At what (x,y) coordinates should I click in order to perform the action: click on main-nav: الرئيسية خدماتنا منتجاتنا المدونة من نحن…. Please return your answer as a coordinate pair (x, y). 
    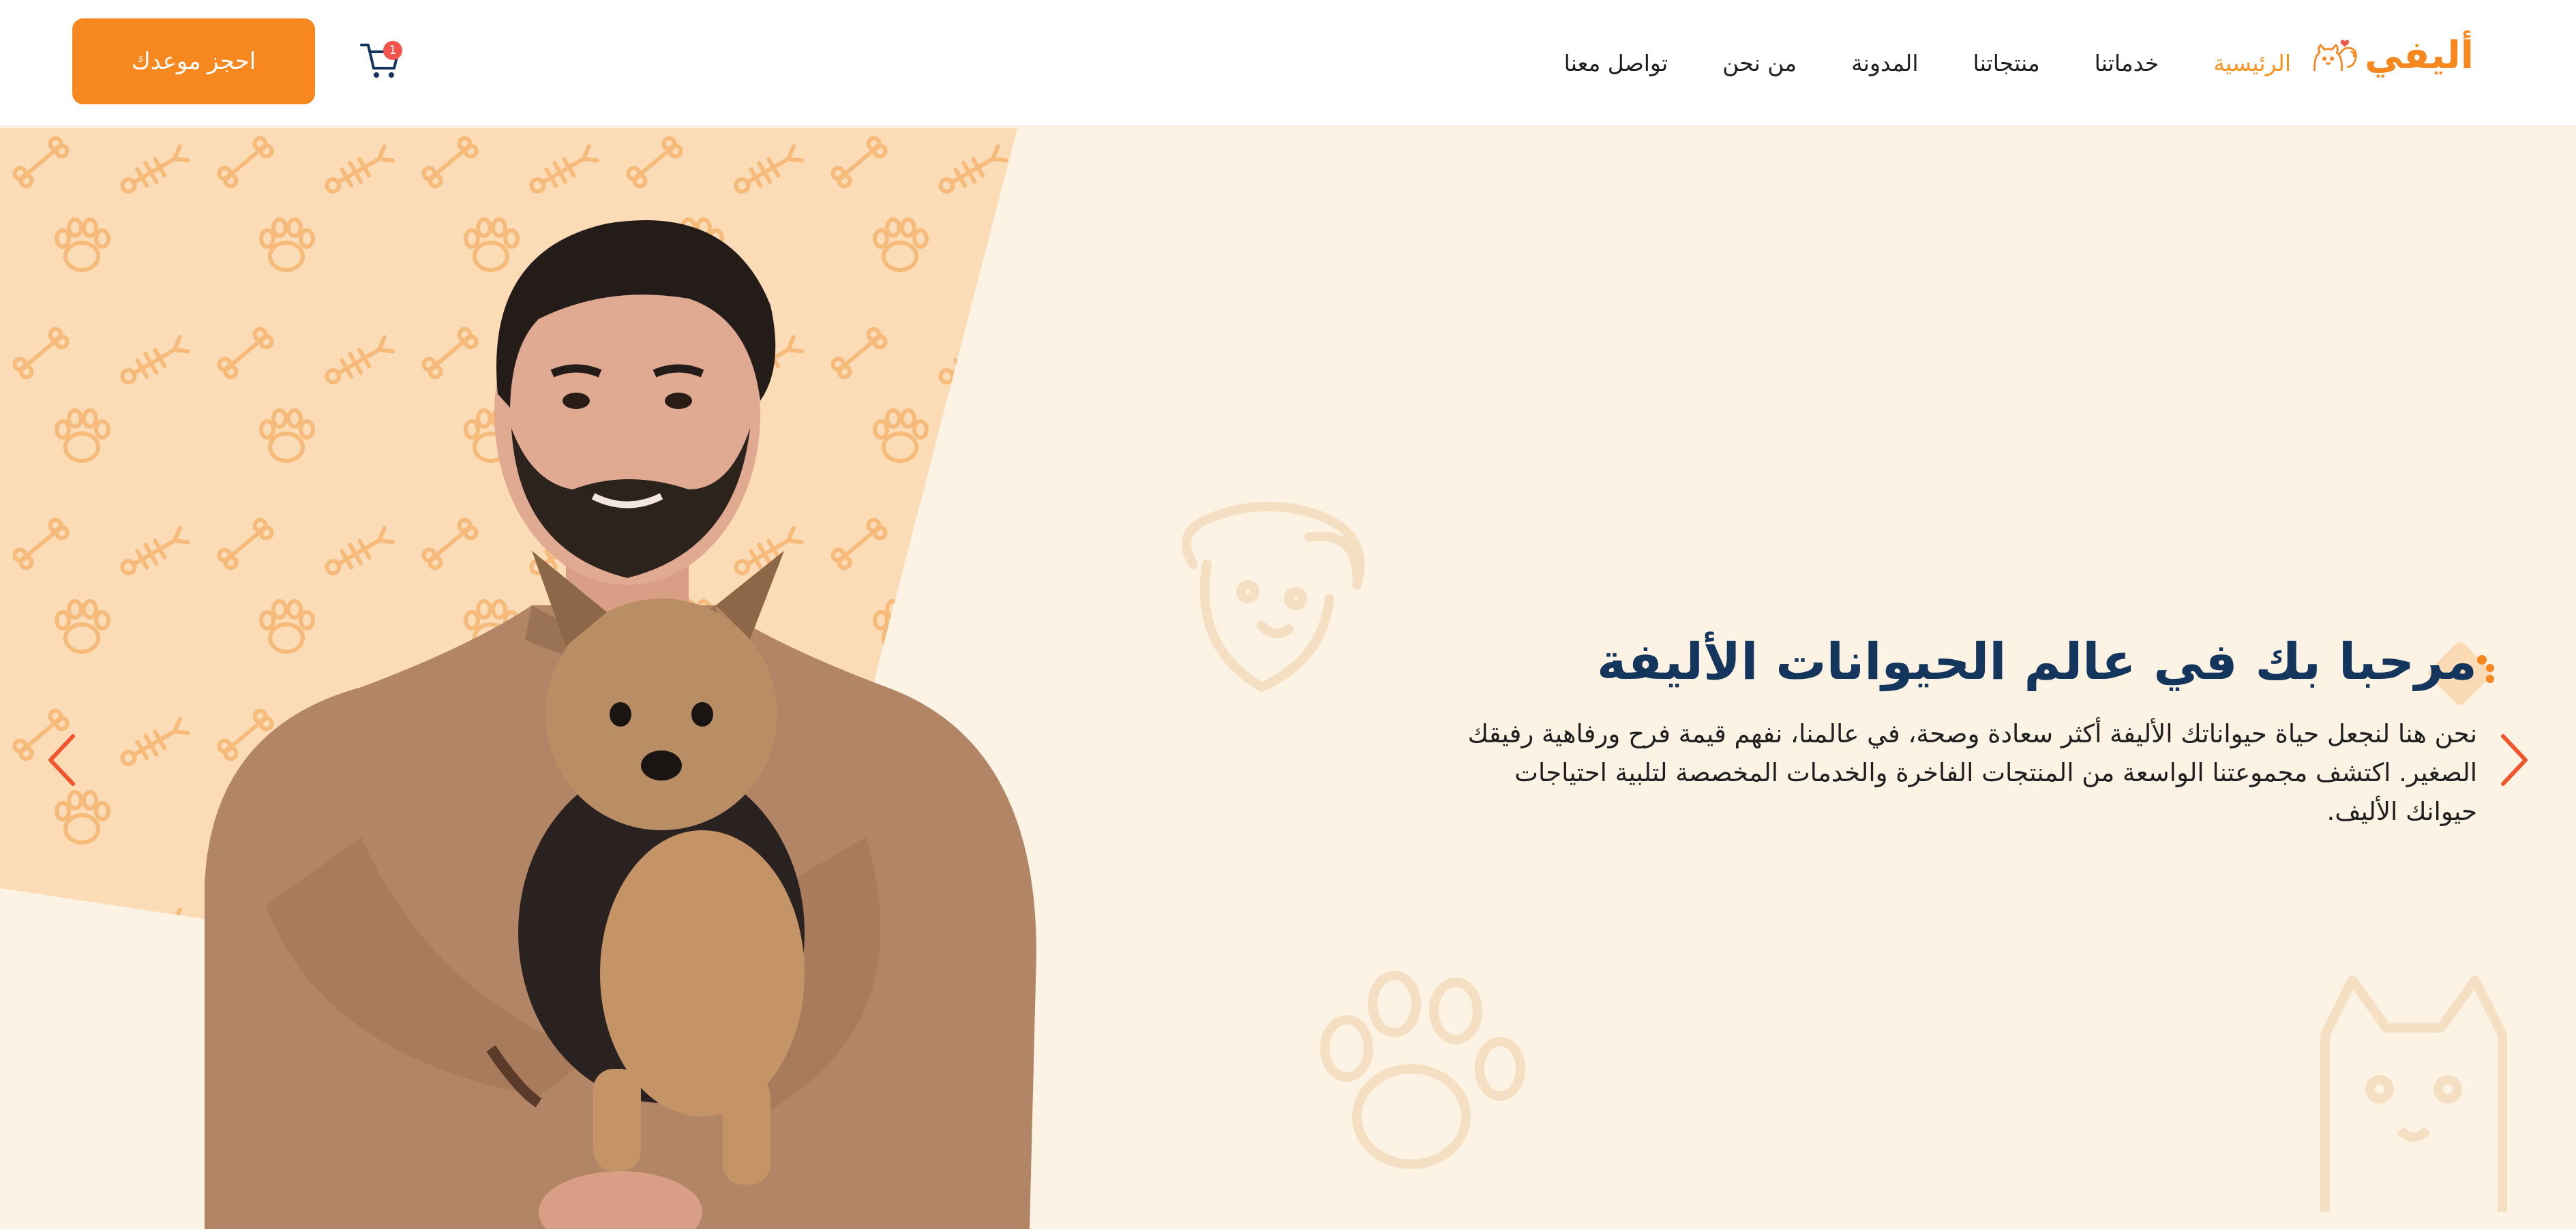
    Looking at the image, I should click on (1901, 62).